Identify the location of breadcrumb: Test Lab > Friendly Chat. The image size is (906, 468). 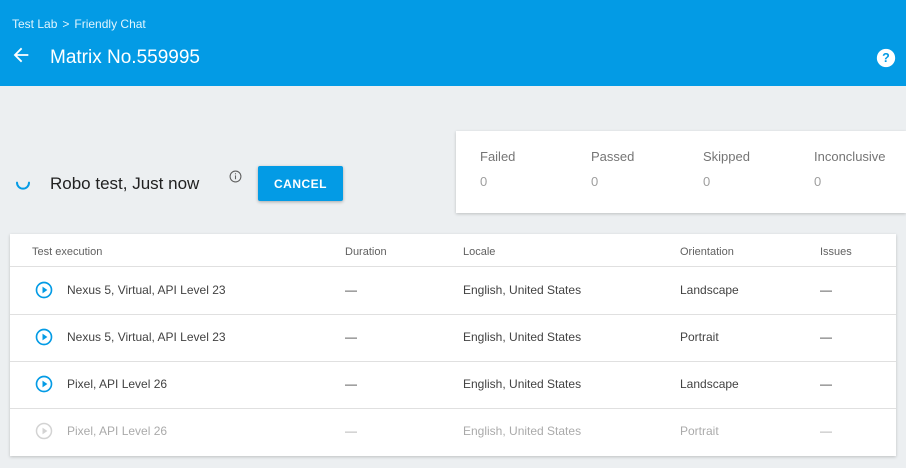
(79, 24).